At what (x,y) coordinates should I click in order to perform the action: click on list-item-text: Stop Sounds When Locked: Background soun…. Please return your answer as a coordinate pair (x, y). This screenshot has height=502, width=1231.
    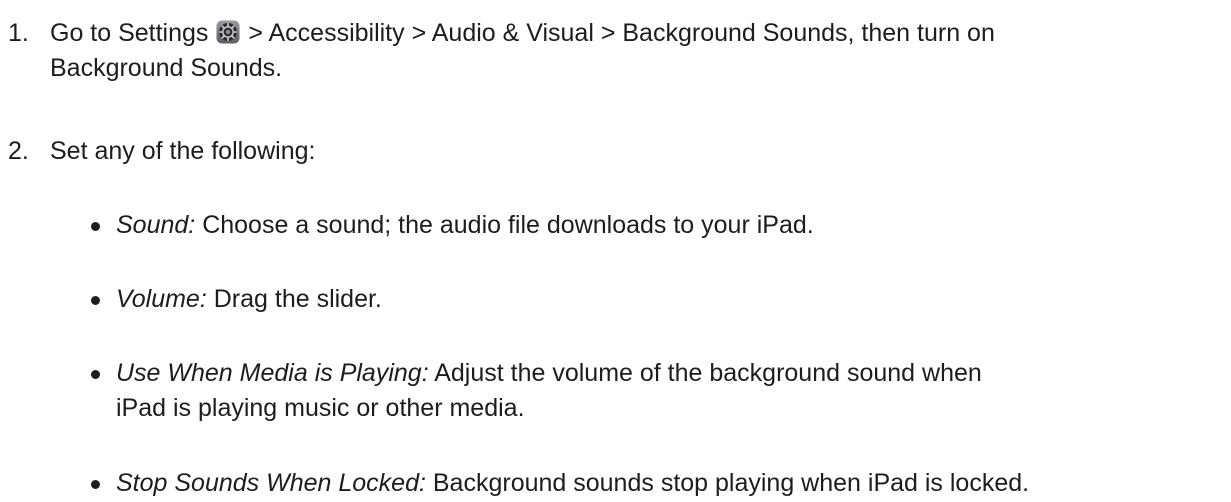
    Looking at the image, I should click on (672, 483).